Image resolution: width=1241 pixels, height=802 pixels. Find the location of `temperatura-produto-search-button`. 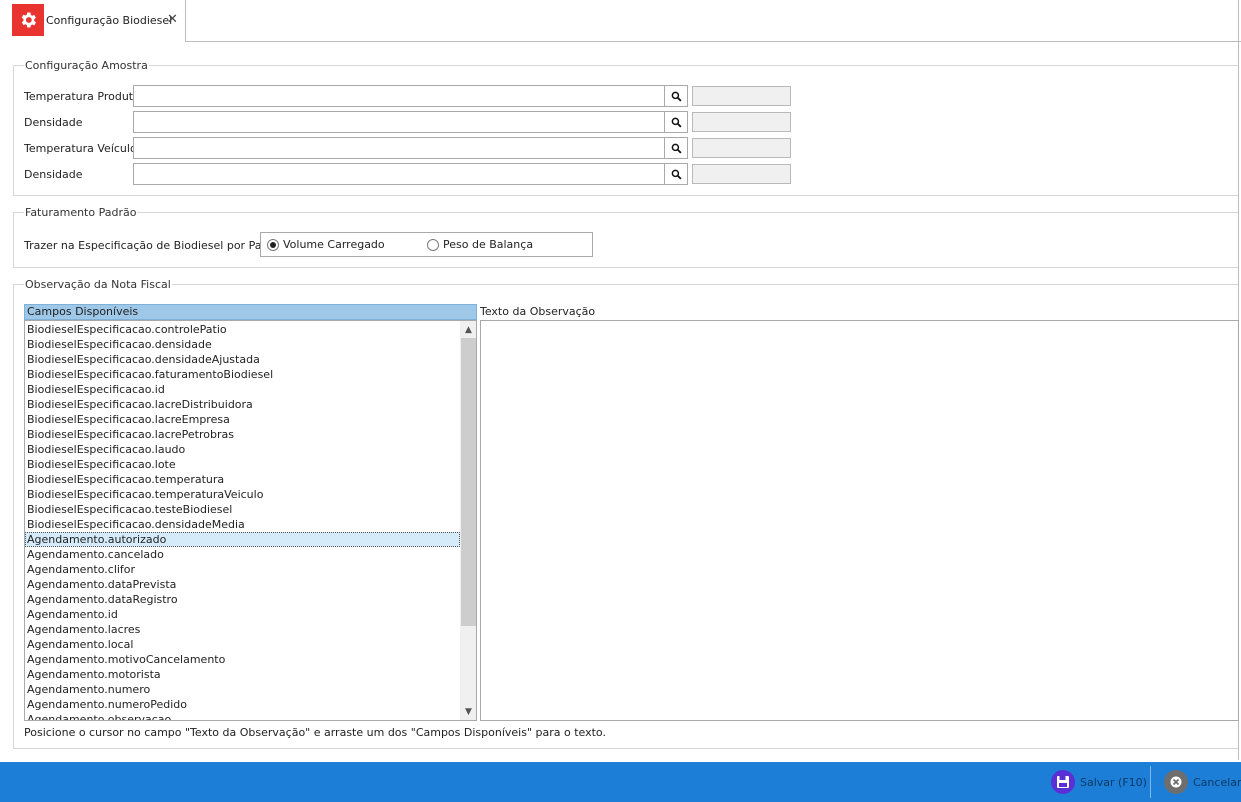

temperatura-produto-search-button is located at coordinates (676, 96).